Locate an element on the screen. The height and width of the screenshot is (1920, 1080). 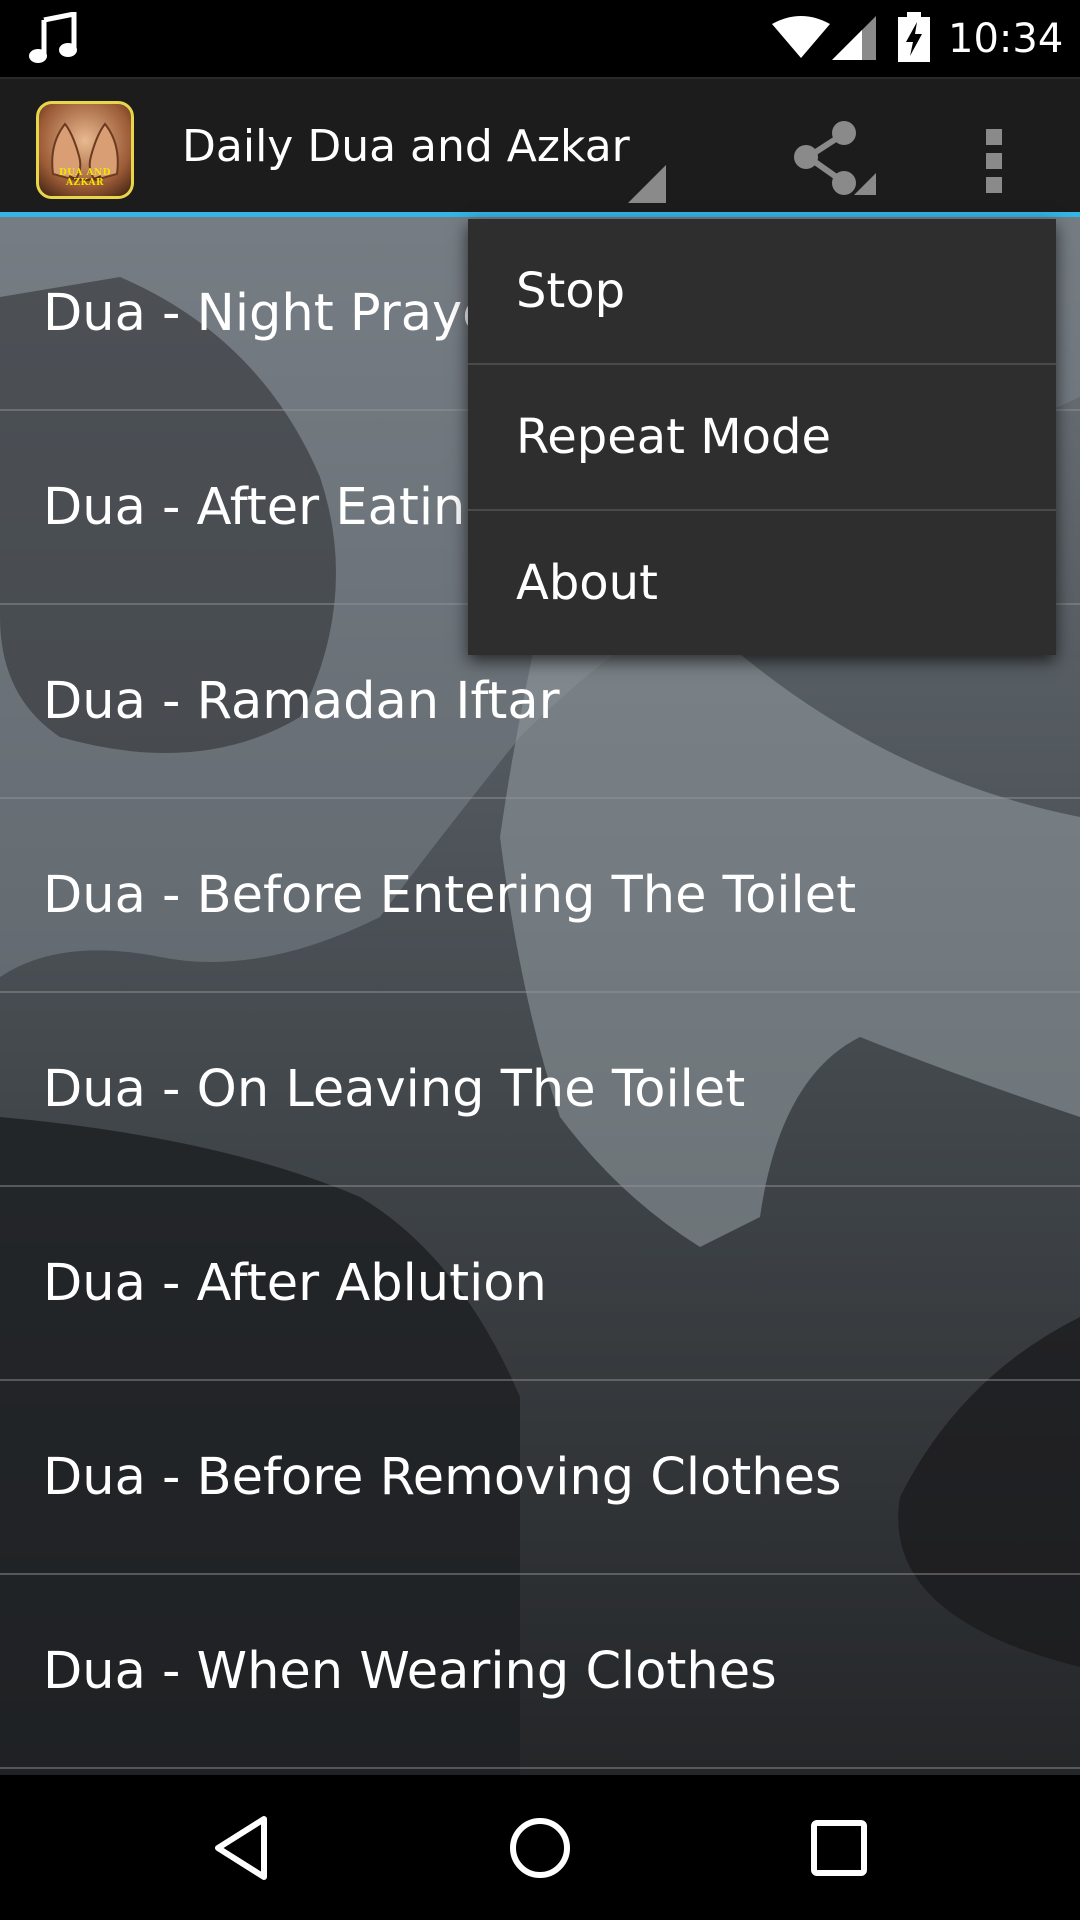
overflow-popup-menu: Stop Repeat Mode About is located at coordinates (762, 437).